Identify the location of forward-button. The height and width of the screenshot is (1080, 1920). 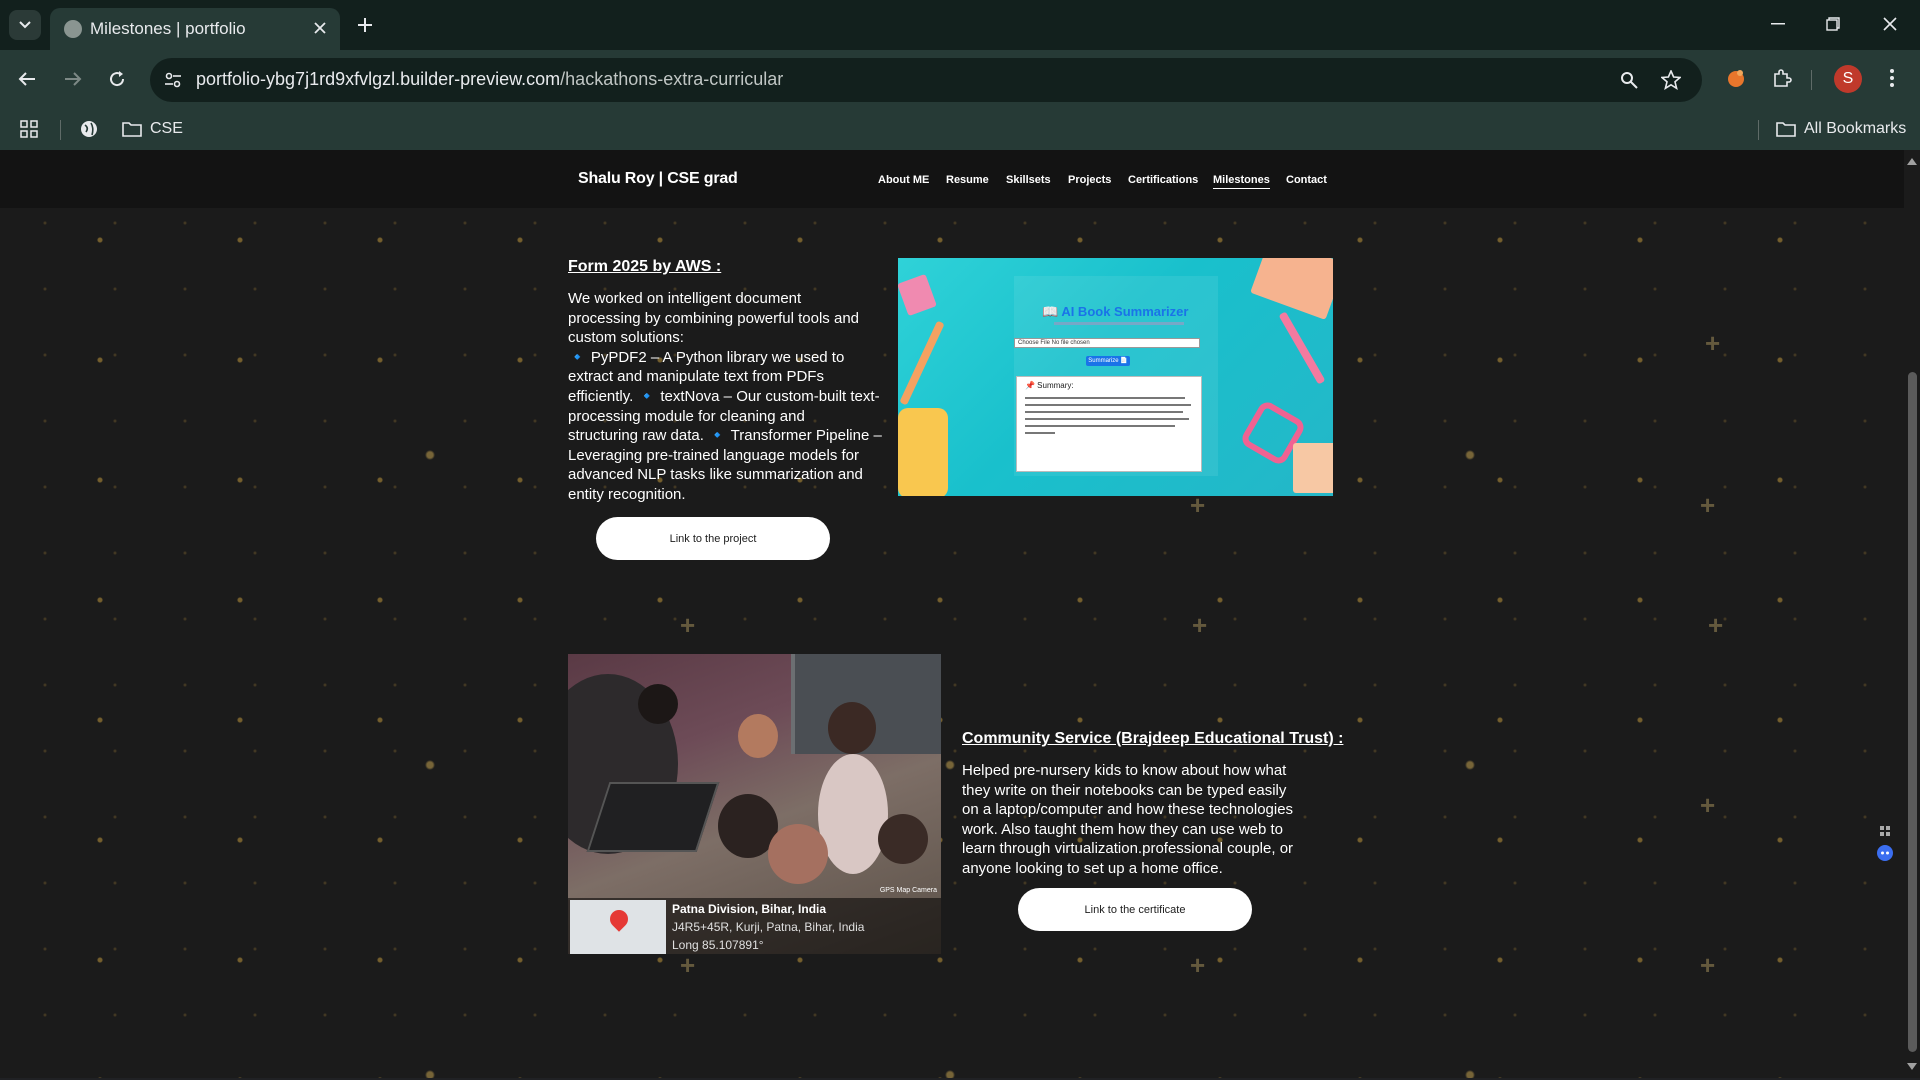
(73, 79).